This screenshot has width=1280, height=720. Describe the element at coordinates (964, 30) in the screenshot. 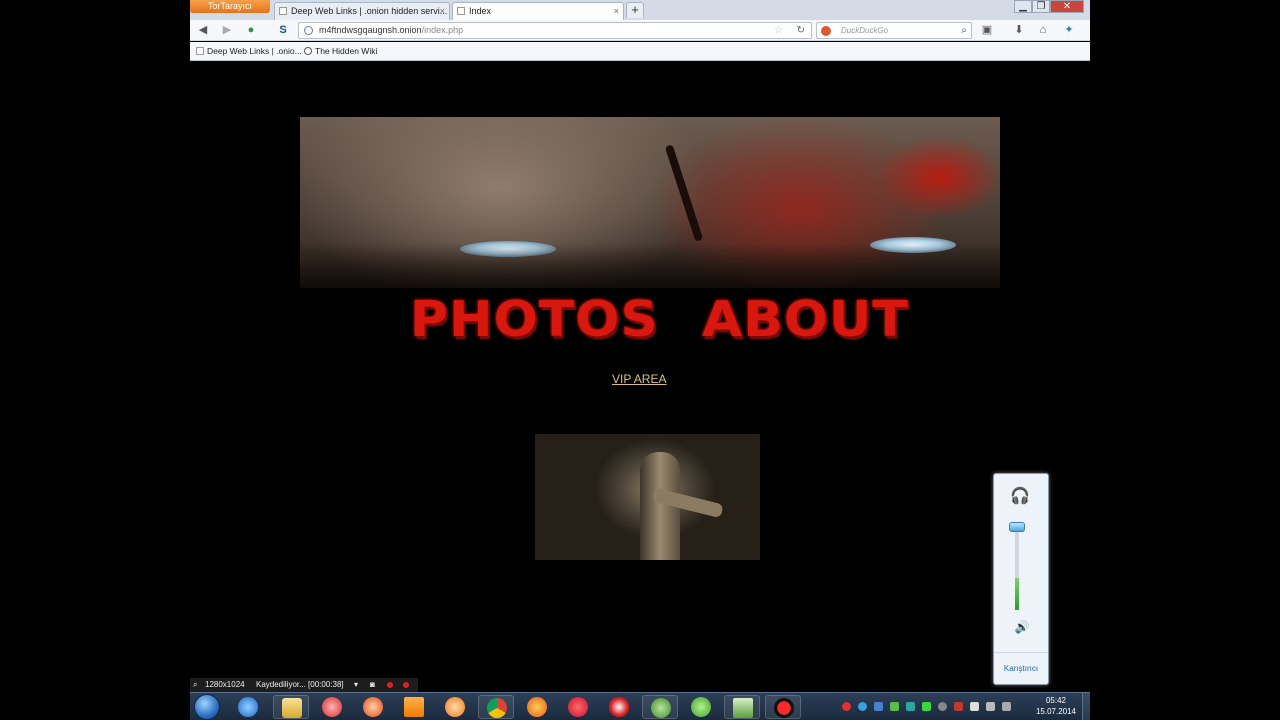

I see `search-icon: ⌕` at that location.